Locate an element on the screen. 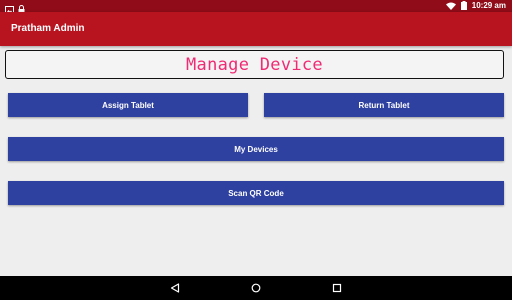  home-icon is located at coordinates (256, 288).